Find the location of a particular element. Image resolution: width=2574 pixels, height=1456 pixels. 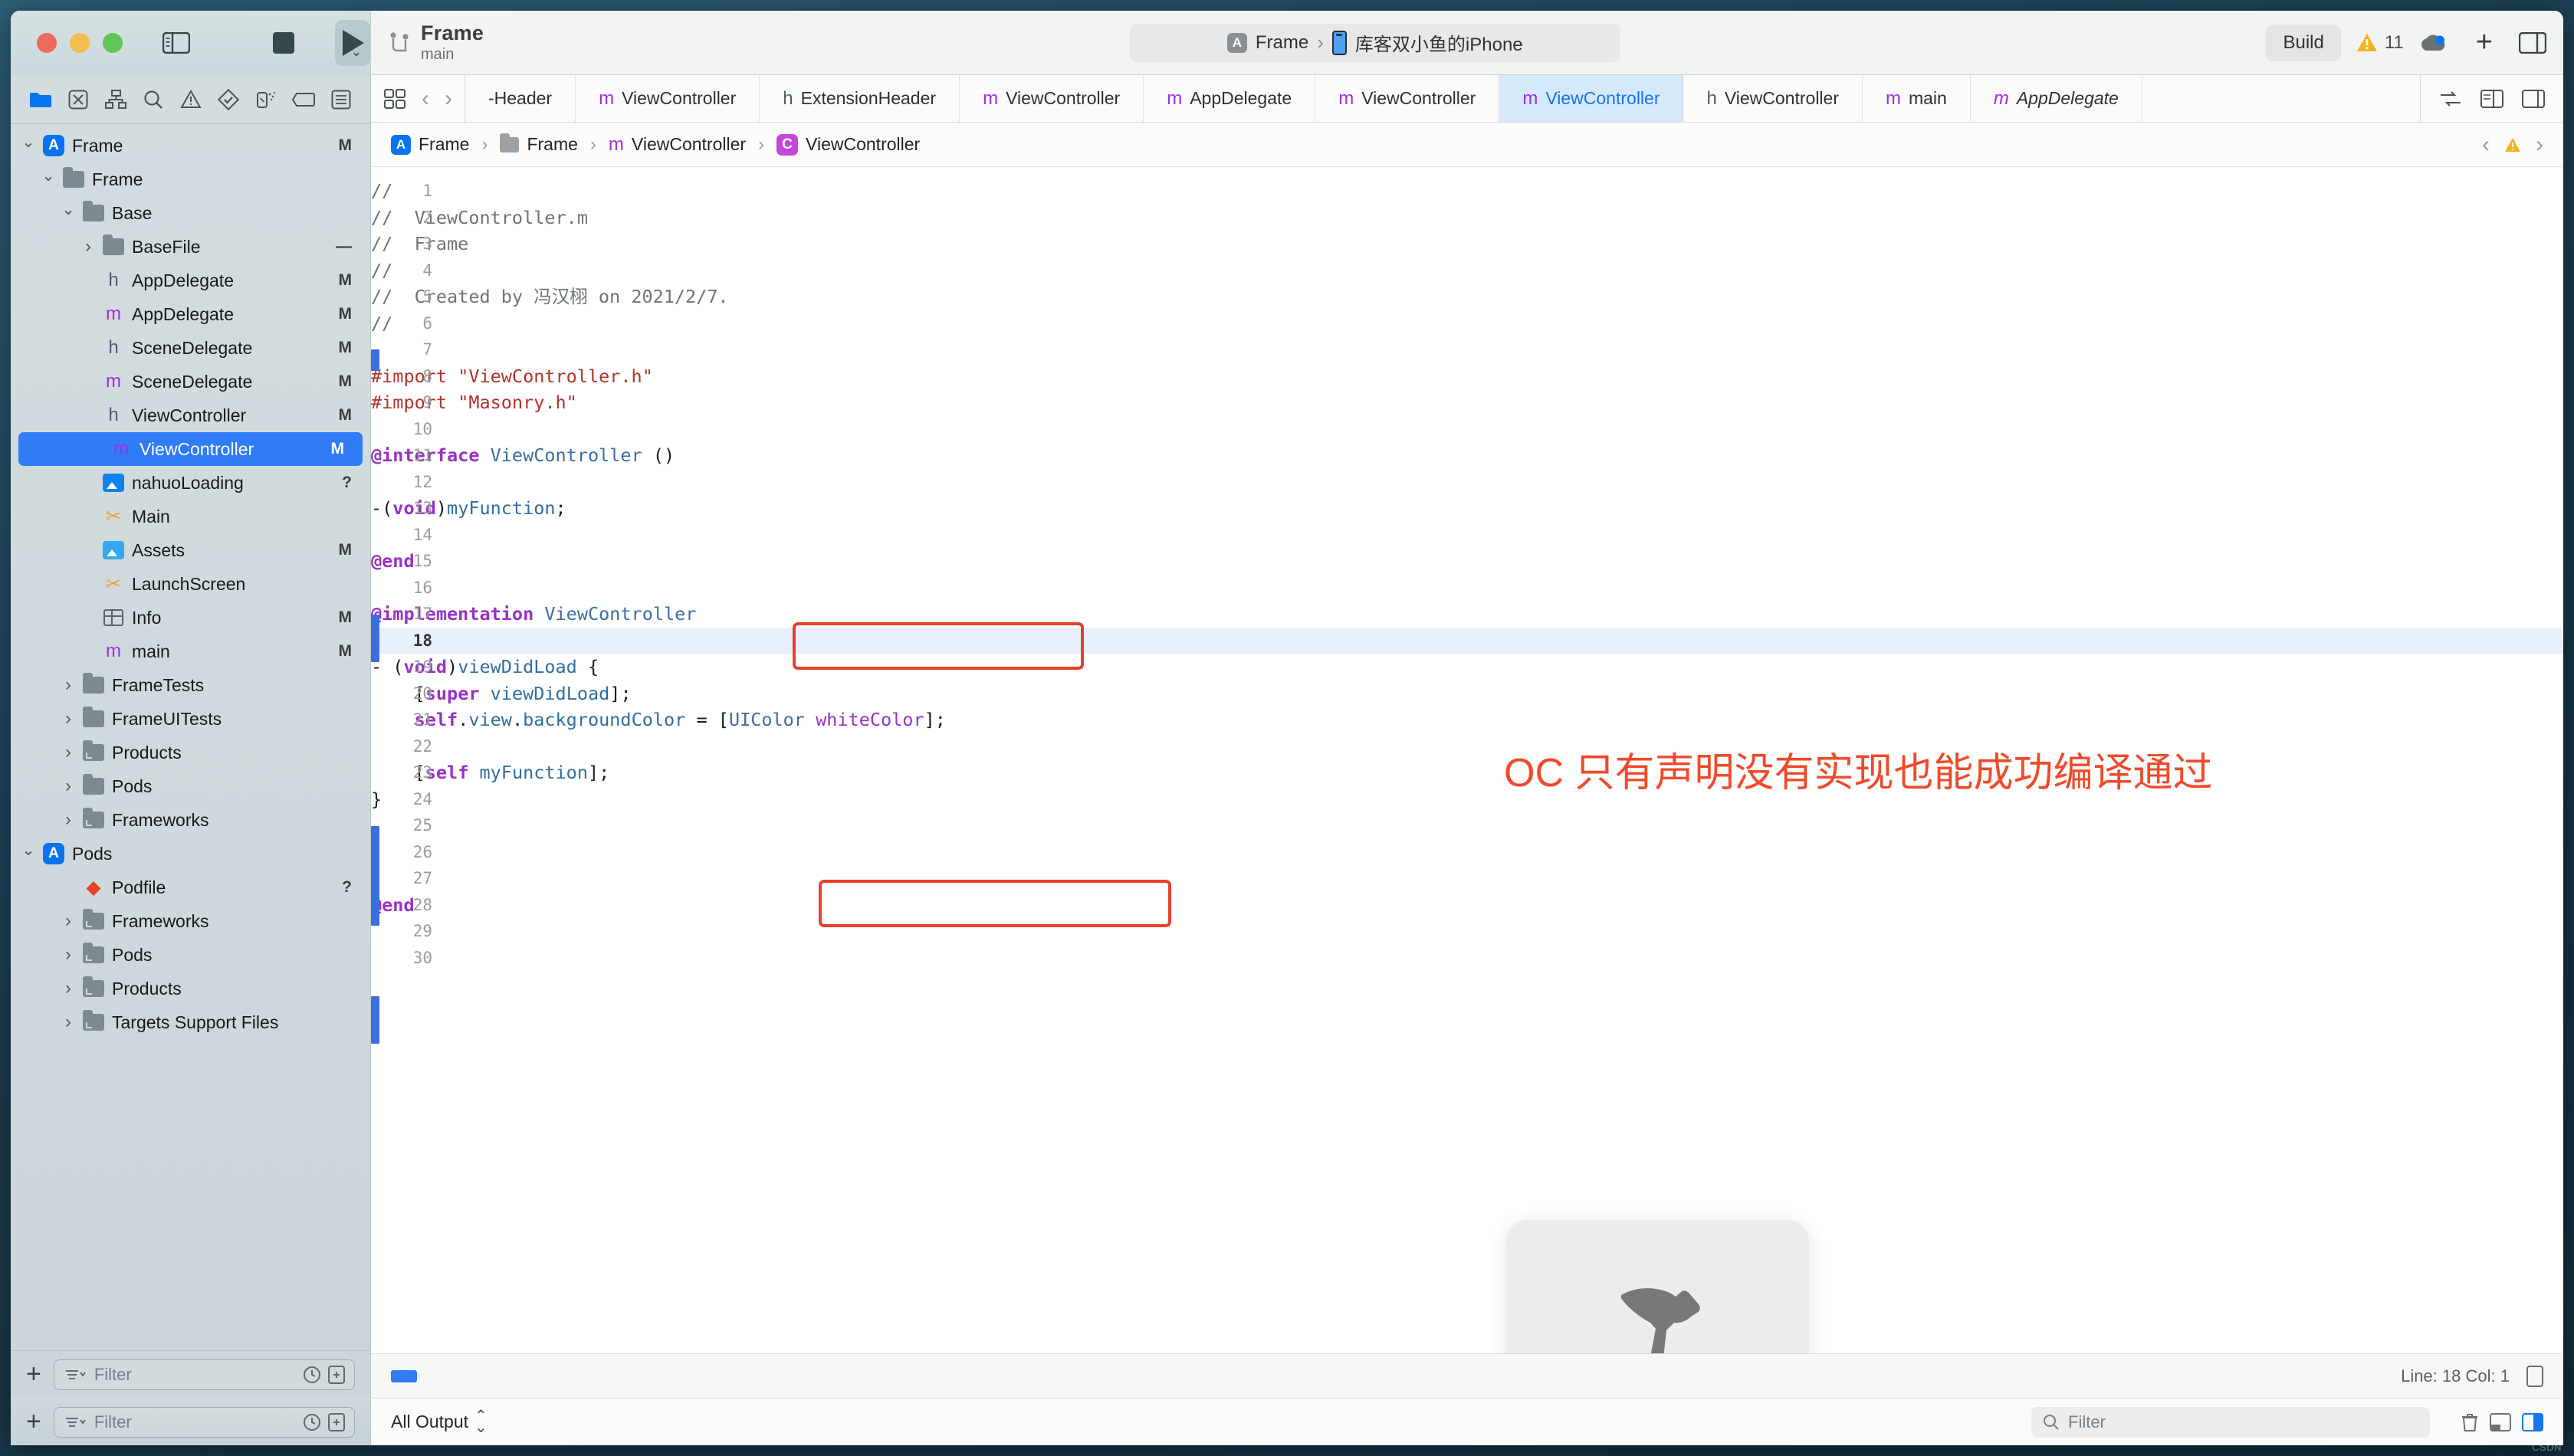

test-navigator-icon is located at coordinates (228, 99).